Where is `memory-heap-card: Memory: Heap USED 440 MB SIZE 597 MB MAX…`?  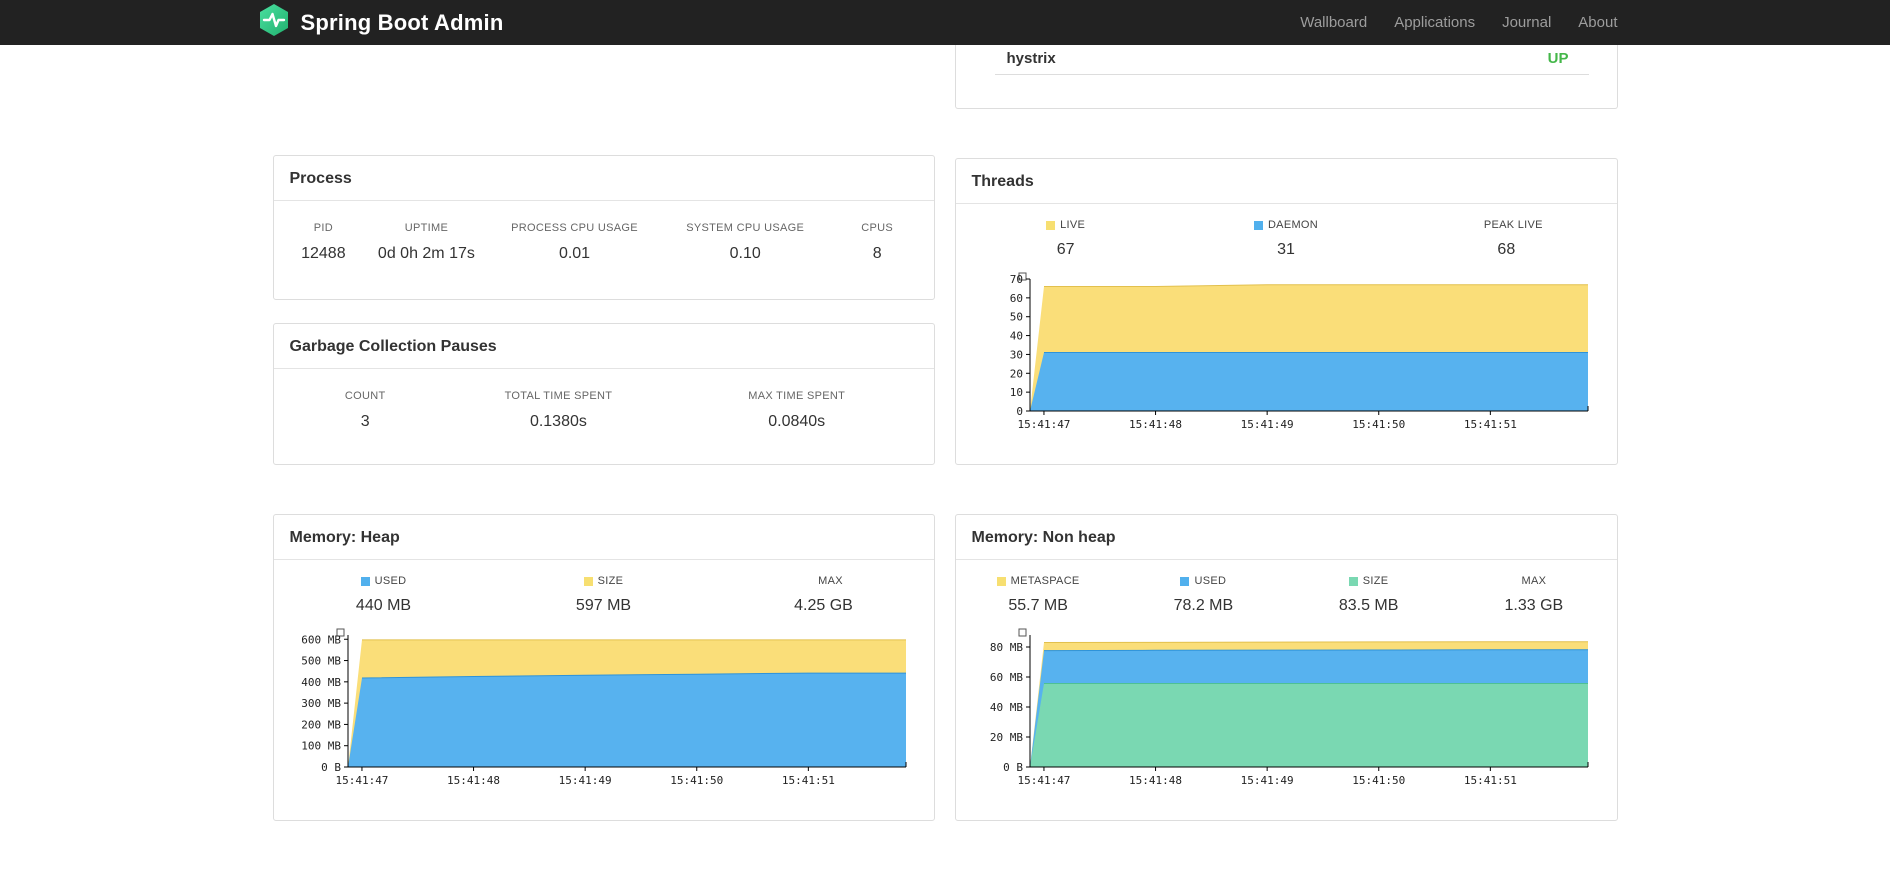 memory-heap-card: Memory: Heap USED 440 MB SIZE 597 MB MAX… is located at coordinates (603, 667).